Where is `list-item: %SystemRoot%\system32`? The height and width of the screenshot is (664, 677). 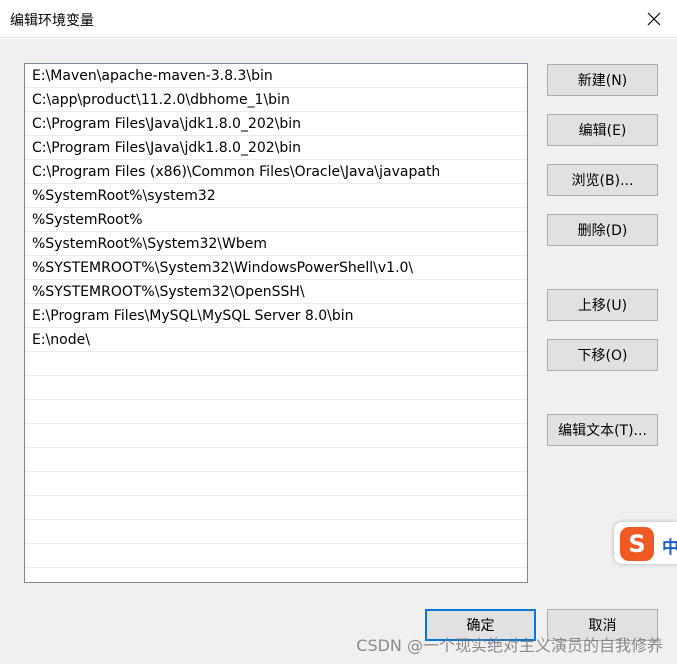 list-item: %SystemRoot%\system32 is located at coordinates (276, 196).